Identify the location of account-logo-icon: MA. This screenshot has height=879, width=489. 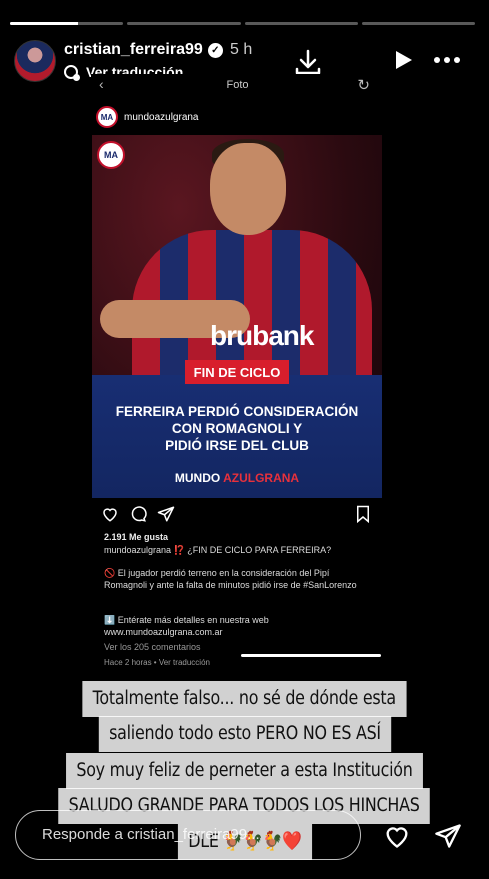
(107, 117).